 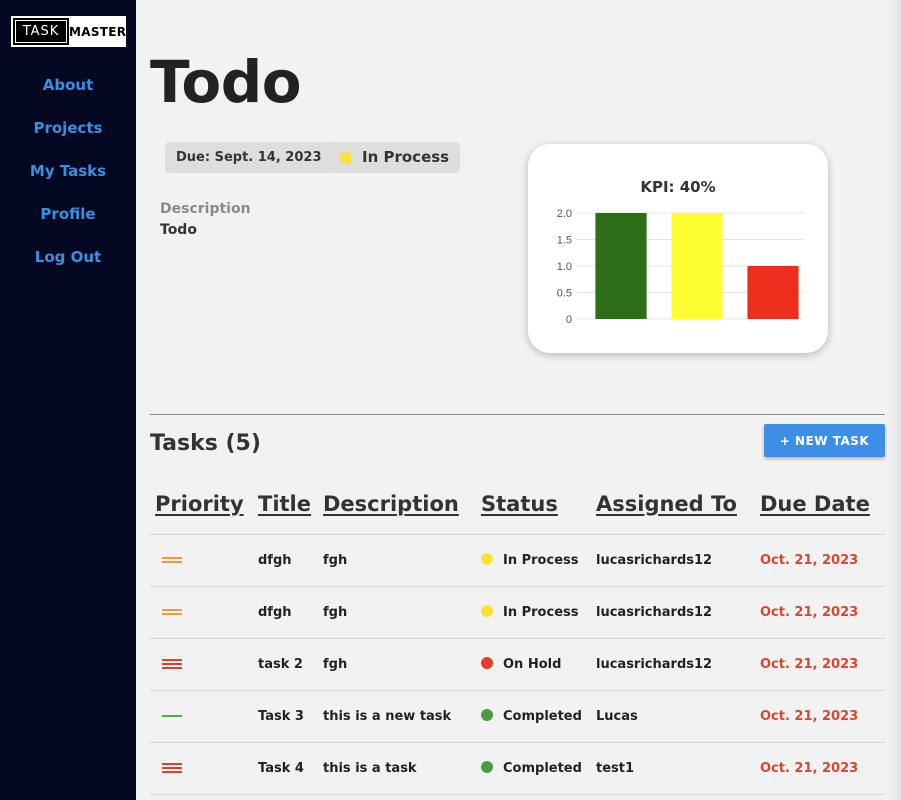 What do you see at coordinates (517, 414) in the screenshot?
I see `section-divider` at bounding box center [517, 414].